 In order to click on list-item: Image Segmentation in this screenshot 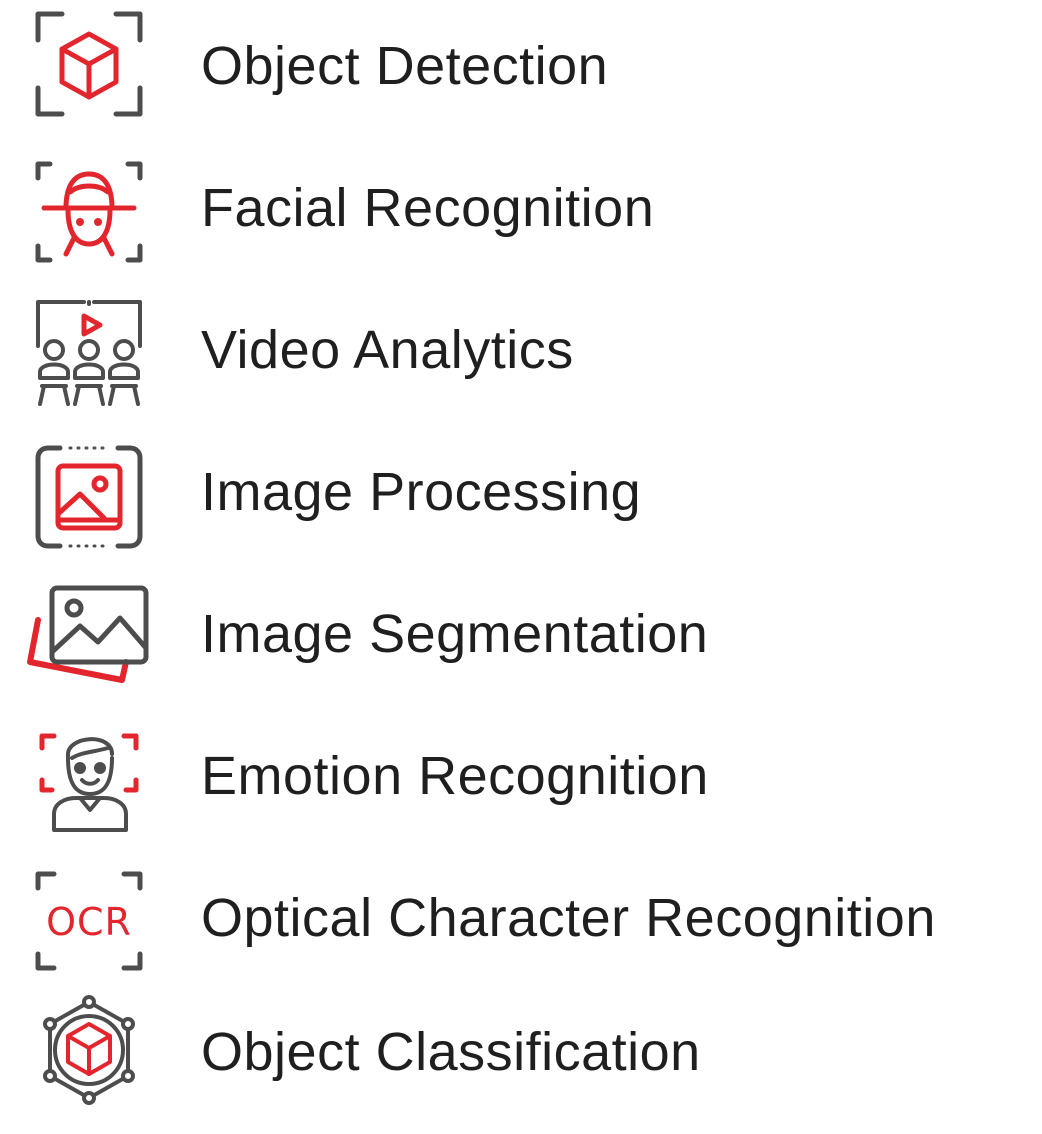, I will do `click(521, 638)`.